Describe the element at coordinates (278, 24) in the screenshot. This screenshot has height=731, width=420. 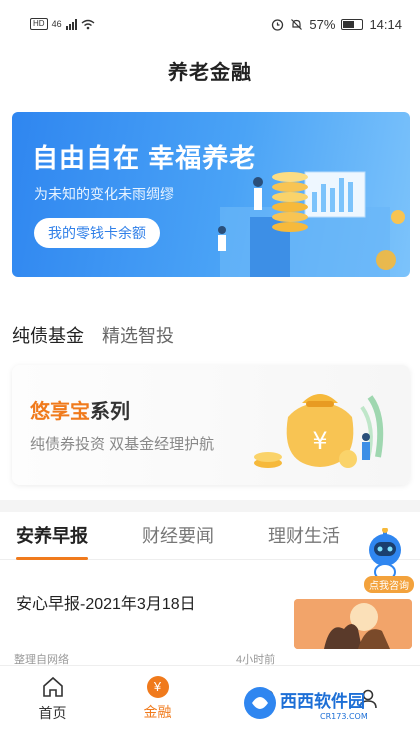
I see `alarm-icon` at that location.